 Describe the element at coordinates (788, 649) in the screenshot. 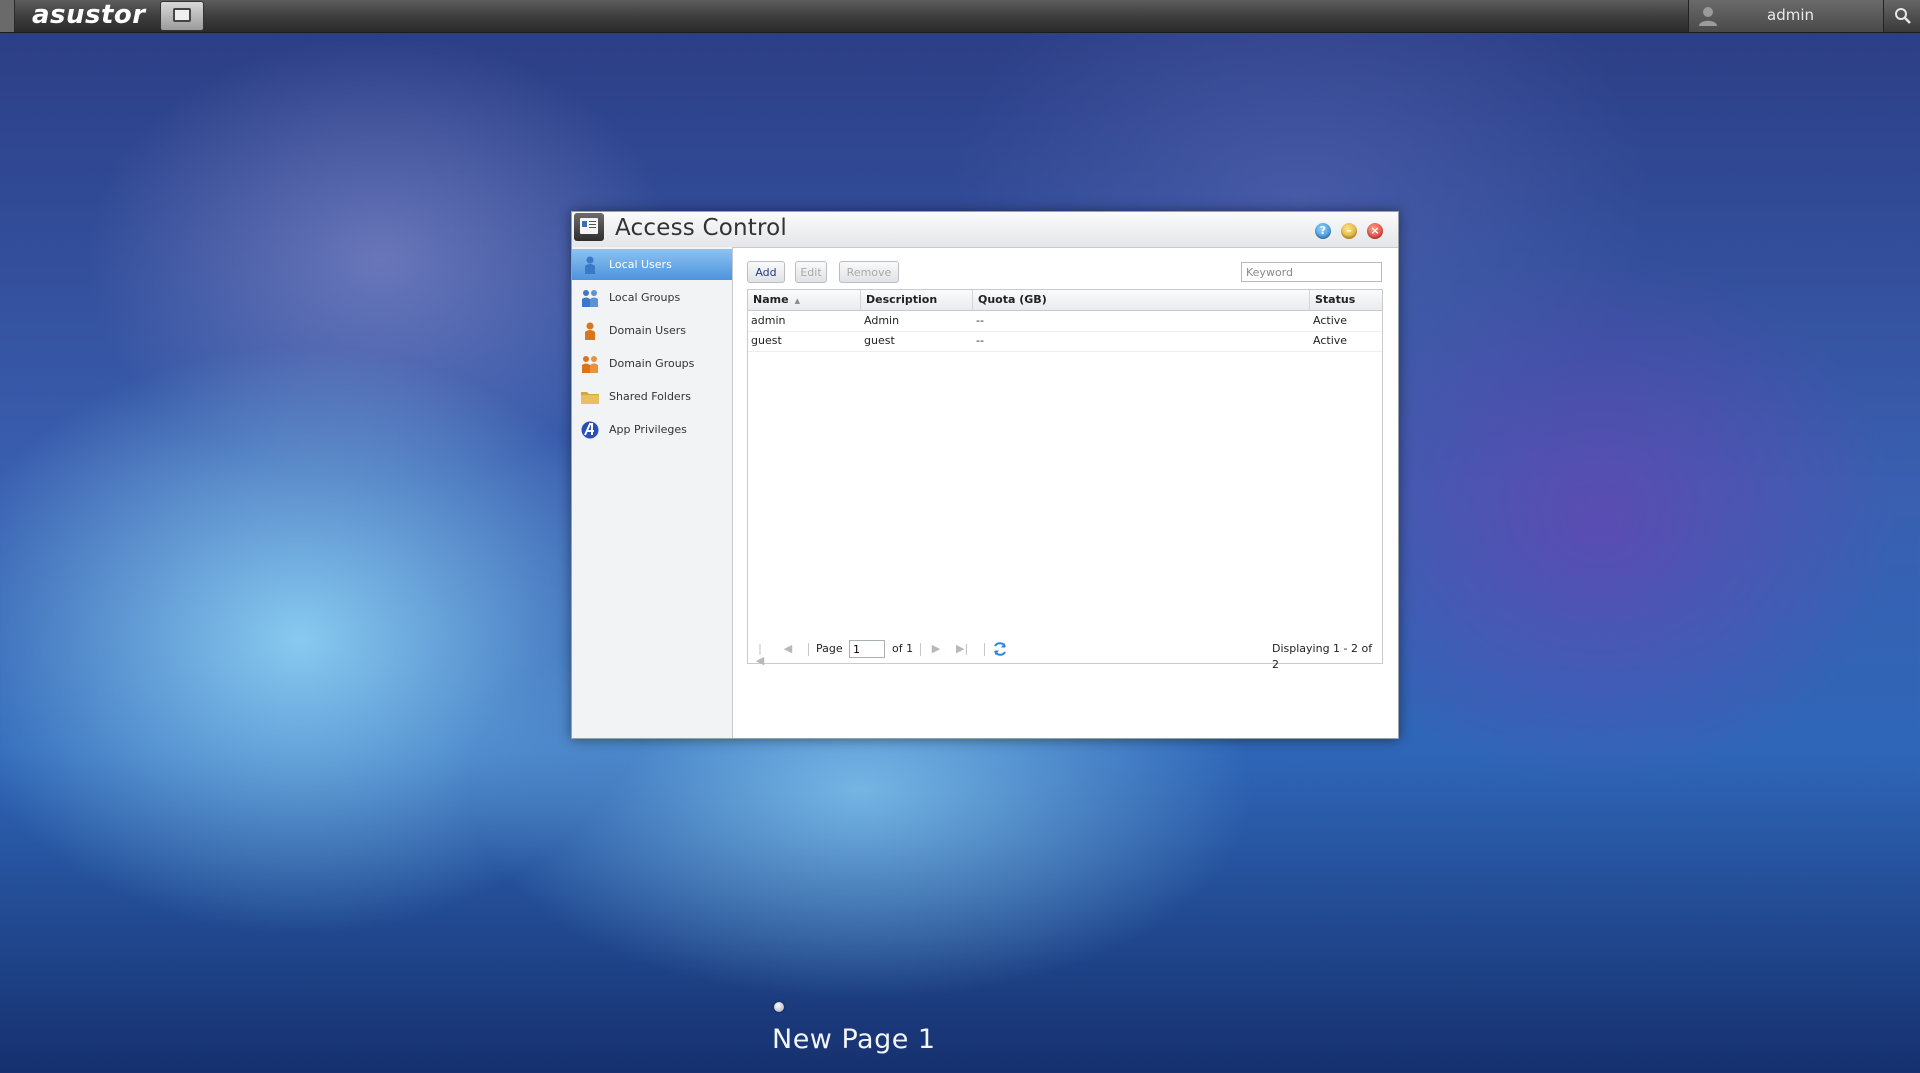

I see `prev-page-icon: ◀` at that location.